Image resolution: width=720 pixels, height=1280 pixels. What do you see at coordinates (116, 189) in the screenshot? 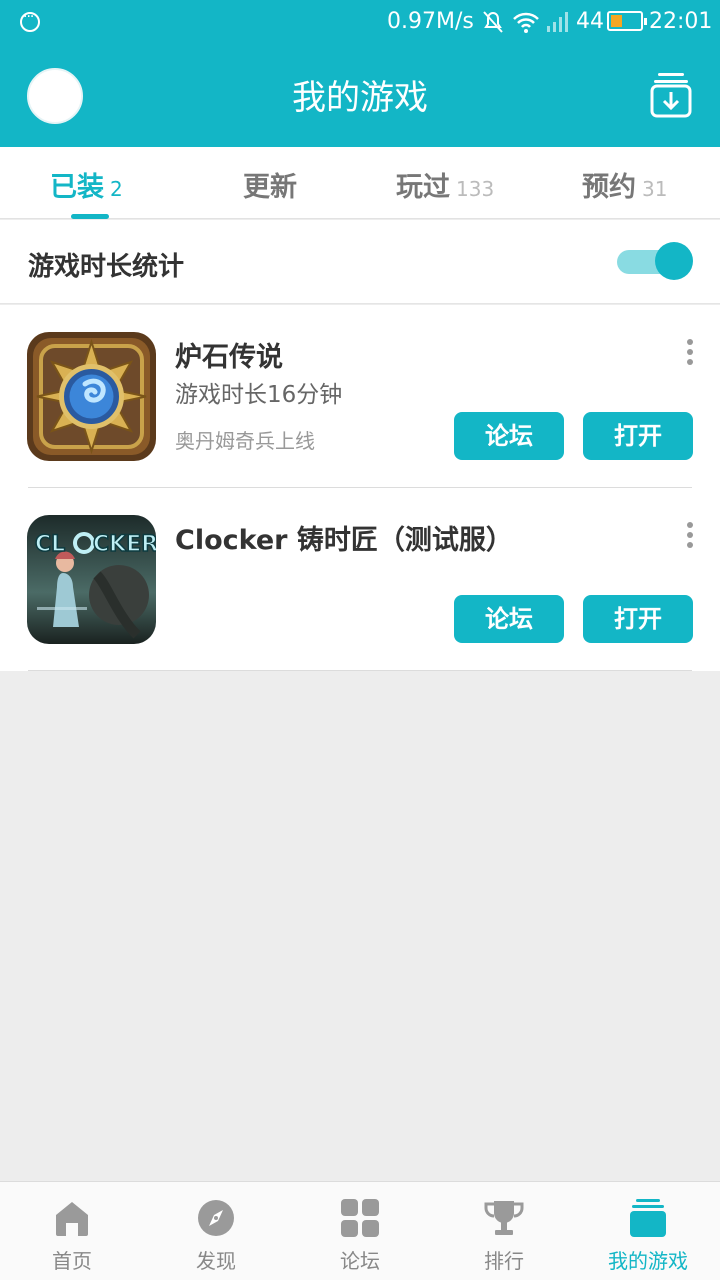
I see `tab-count: 2` at bounding box center [116, 189].